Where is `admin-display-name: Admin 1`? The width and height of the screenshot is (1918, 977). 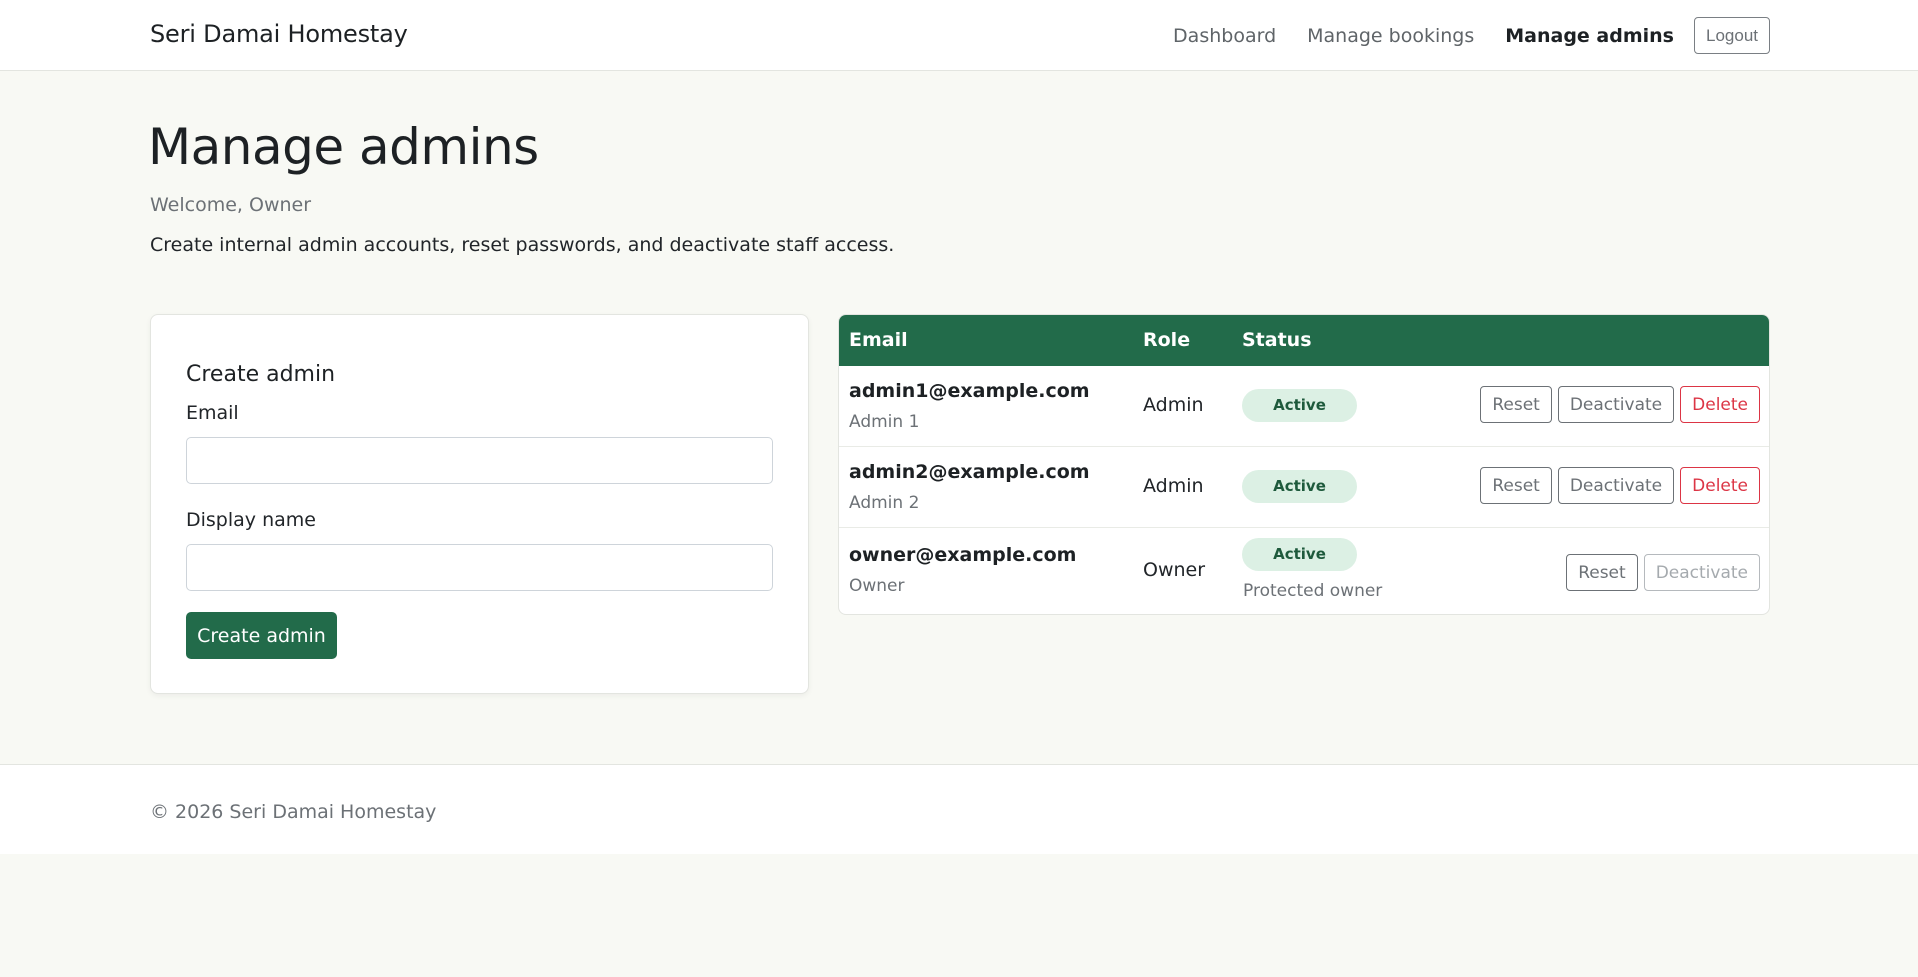 admin-display-name: Admin 1 is located at coordinates (884, 422).